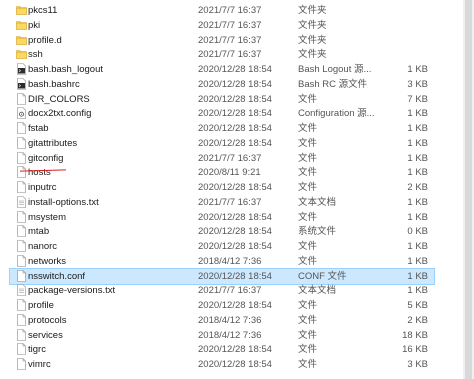 The height and width of the screenshot is (379, 474). What do you see at coordinates (38, 129) in the screenshot?
I see `file-name: fstab` at bounding box center [38, 129].